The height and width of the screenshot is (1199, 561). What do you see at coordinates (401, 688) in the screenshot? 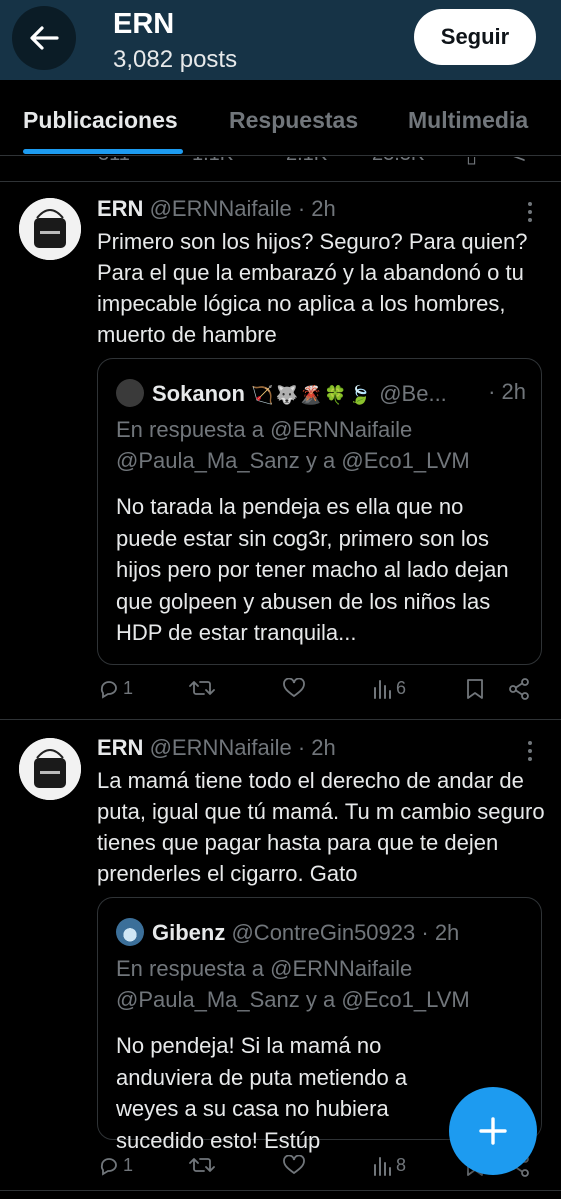
I see `views-count: 6` at bounding box center [401, 688].